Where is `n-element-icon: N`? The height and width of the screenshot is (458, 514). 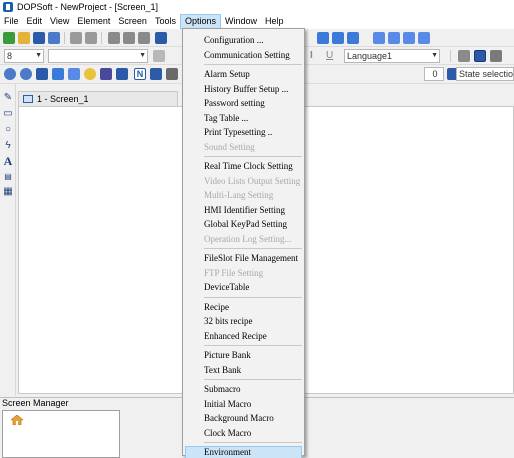
n-element-icon: N is located at coordinates (140, 74).